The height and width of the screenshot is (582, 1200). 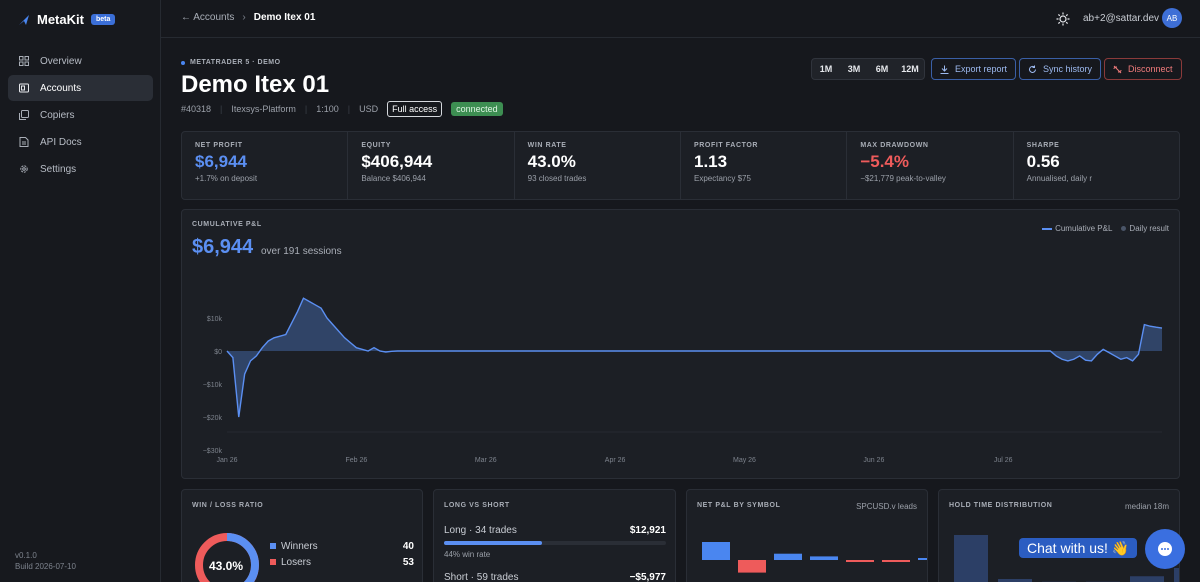 I want to click on stat-sub: +1.7% on deposit, so click(x=226, y=178).